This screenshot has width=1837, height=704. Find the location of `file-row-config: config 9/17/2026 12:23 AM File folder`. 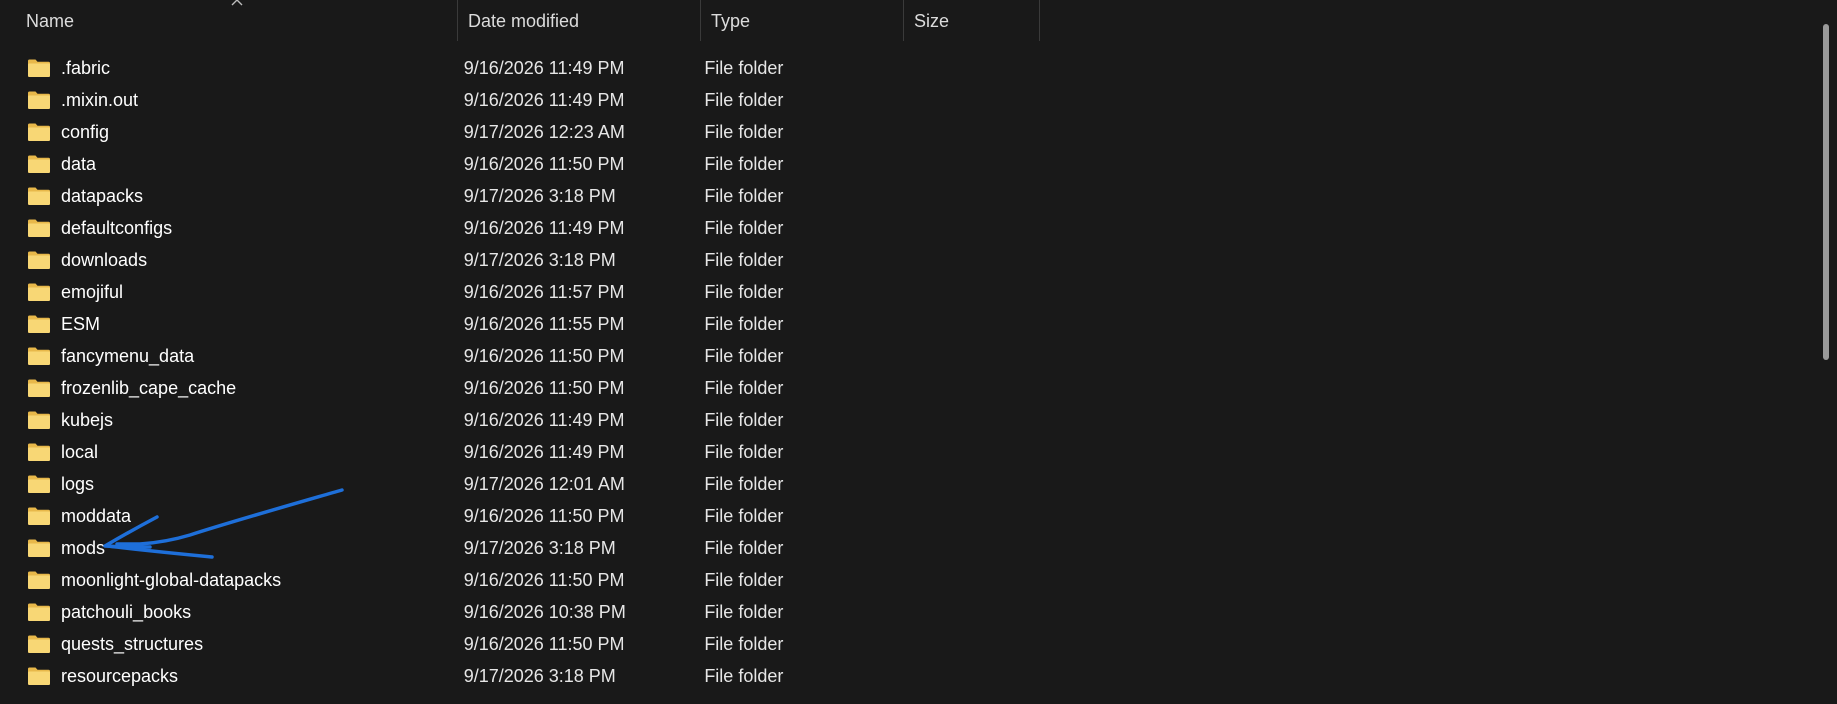

file-row-config: config 9/17/2026 12:23 AM File folder is located at coordinates (520, 132).